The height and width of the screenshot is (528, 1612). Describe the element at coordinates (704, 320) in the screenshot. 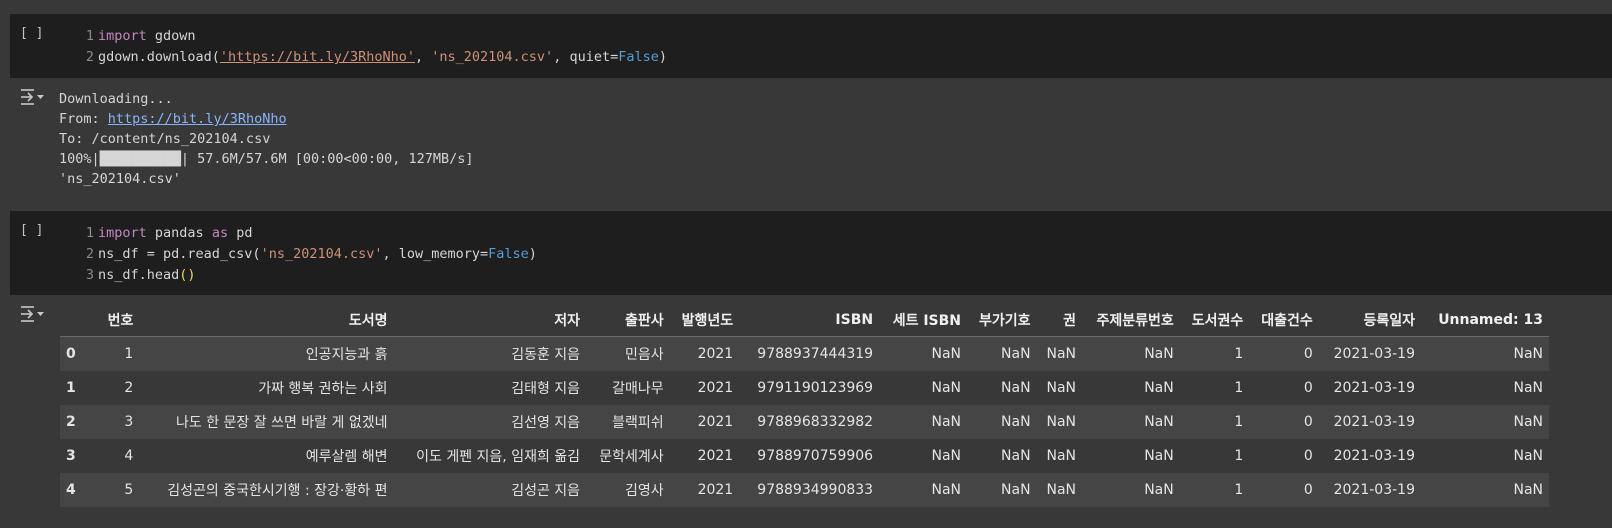

I see `column-header: 발행년도` at that location.